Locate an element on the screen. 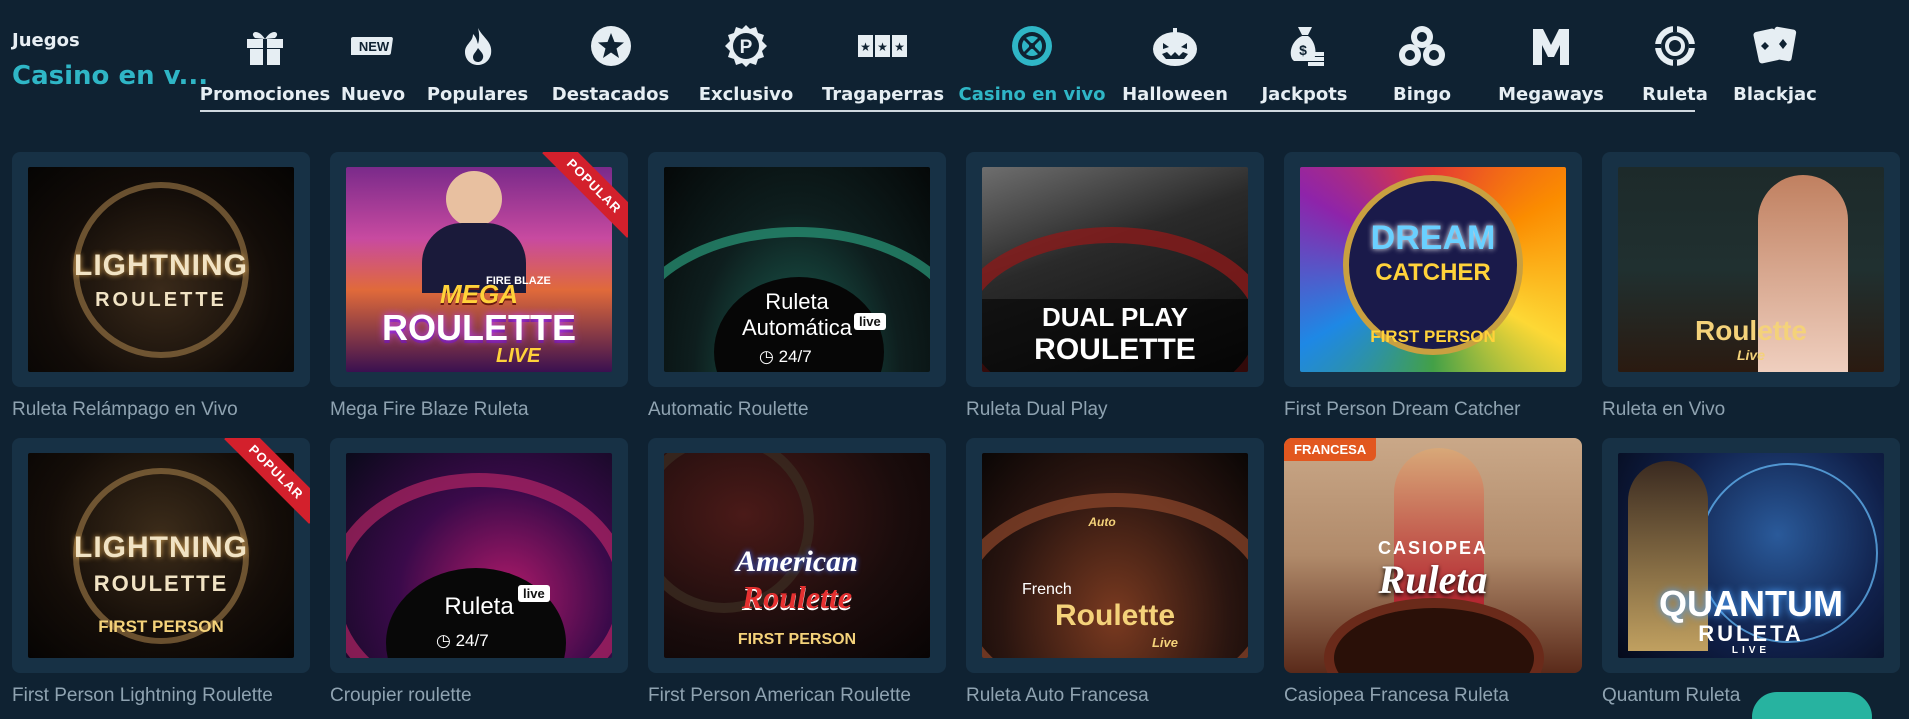 The image size is (1909, 719). game-thumbnail-frame: LIGHTNING ROULETTE FIRST PERSON POPULAR is located at coordinates (161, 555).